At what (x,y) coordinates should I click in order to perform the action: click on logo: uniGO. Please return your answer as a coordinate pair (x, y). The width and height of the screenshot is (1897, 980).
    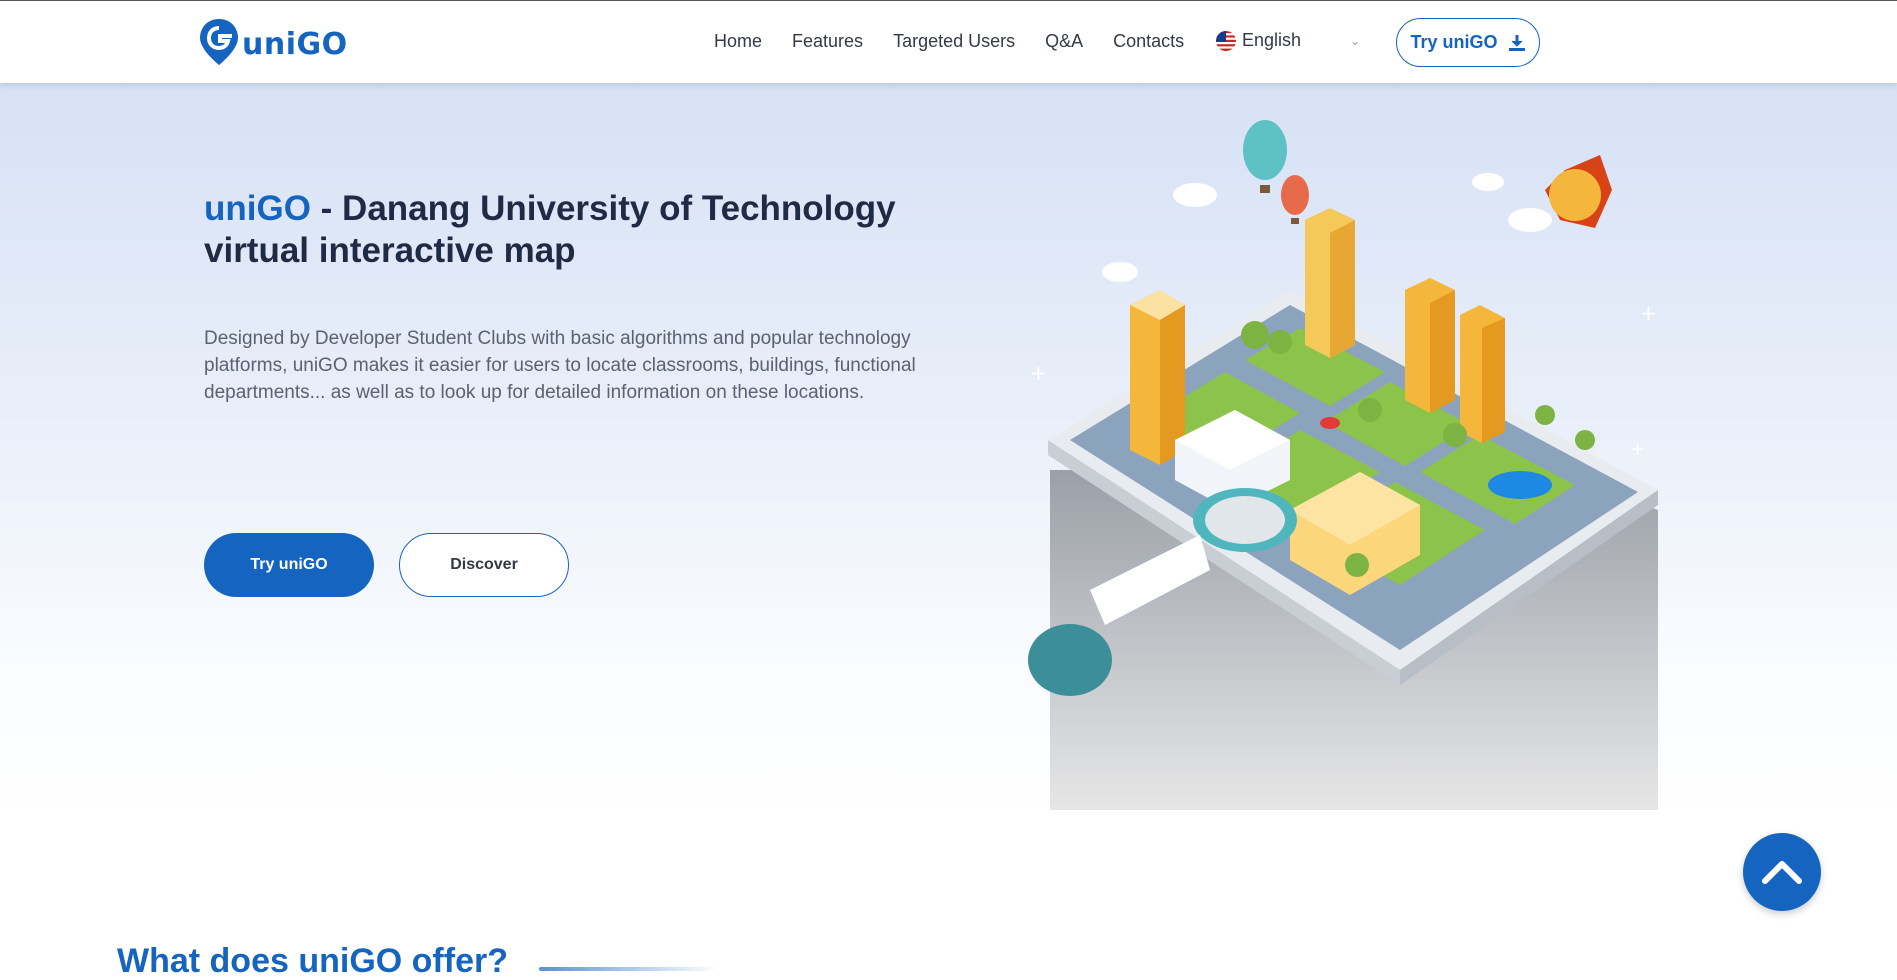
    Looking at the image, I should click on (273, 42).